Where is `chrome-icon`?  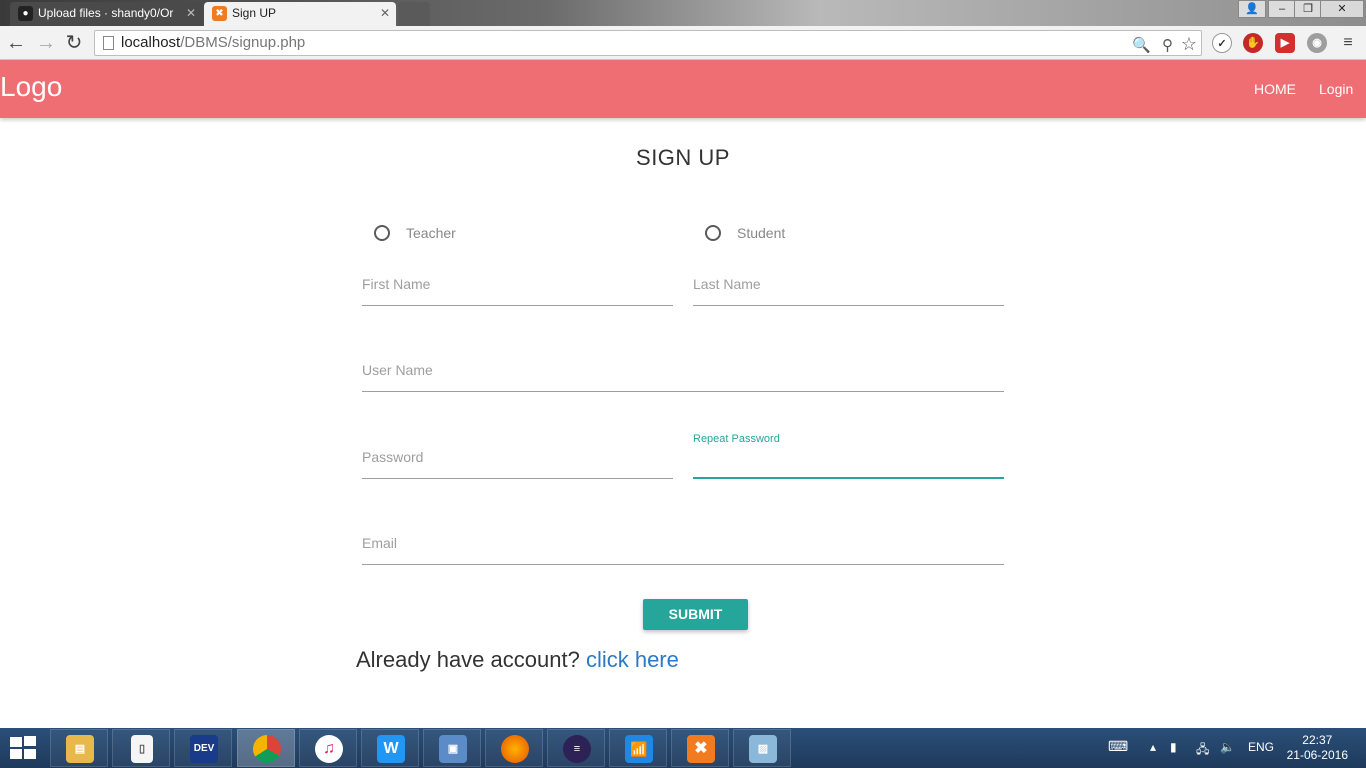
chrome-icon is located at coordinates (266, 748).